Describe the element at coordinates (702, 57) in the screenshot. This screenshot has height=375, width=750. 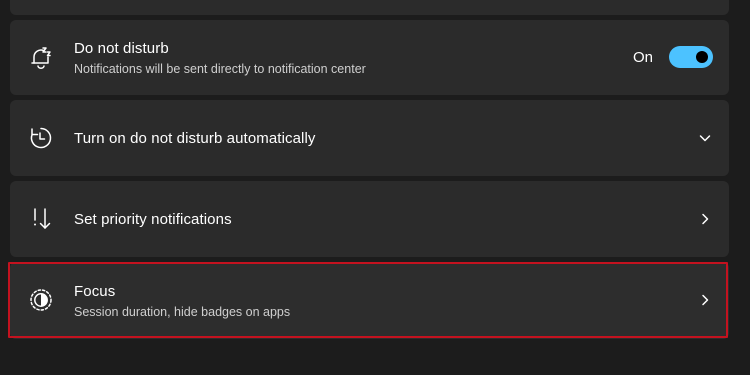
I see `toggle-knob` at that location.